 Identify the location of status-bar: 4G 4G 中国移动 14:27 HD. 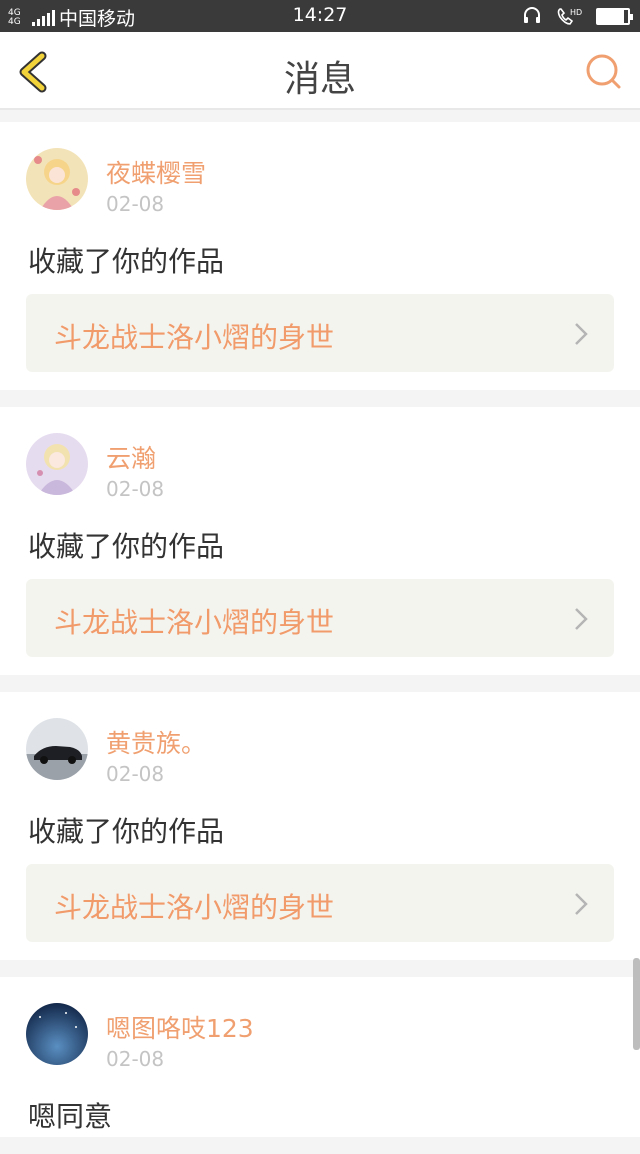
(320, 16).